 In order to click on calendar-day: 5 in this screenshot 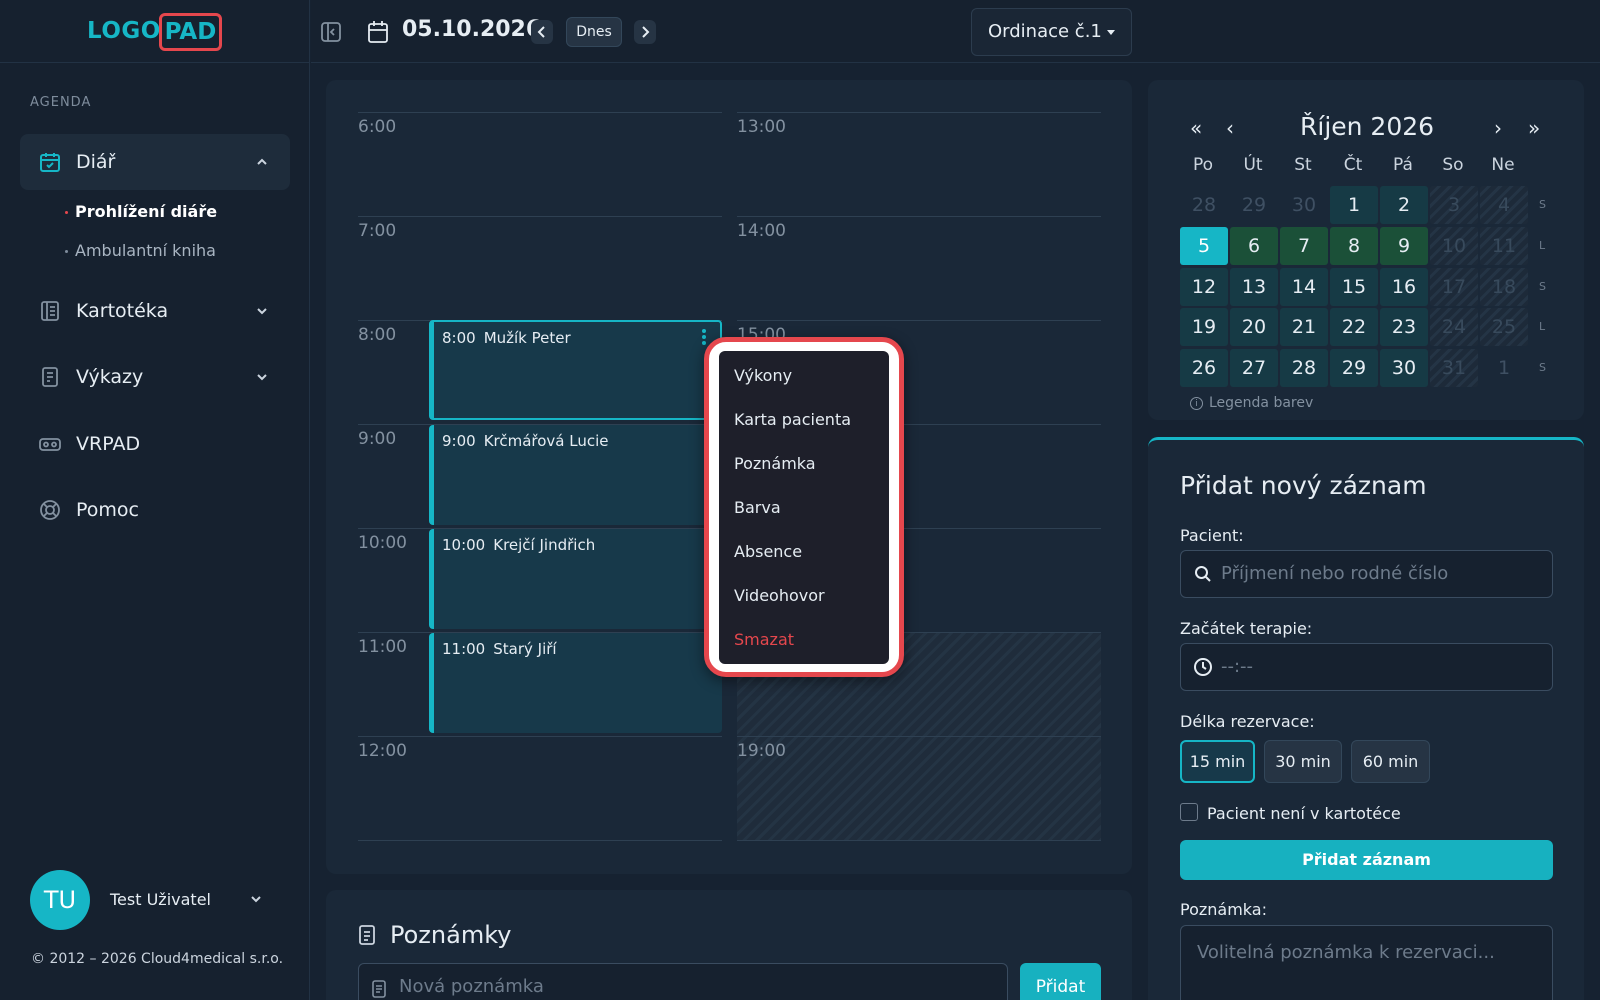, I will do `click(1204, 246)`.